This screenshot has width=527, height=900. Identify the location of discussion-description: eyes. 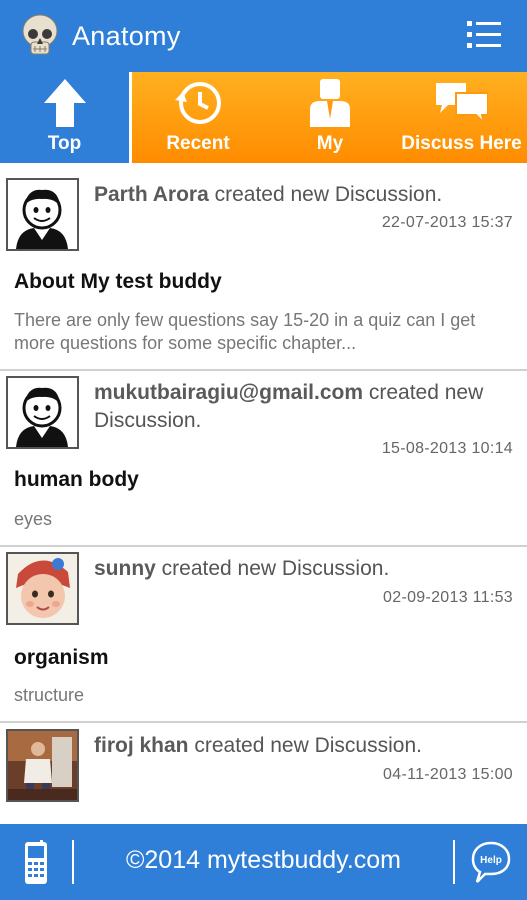
(33, 519).